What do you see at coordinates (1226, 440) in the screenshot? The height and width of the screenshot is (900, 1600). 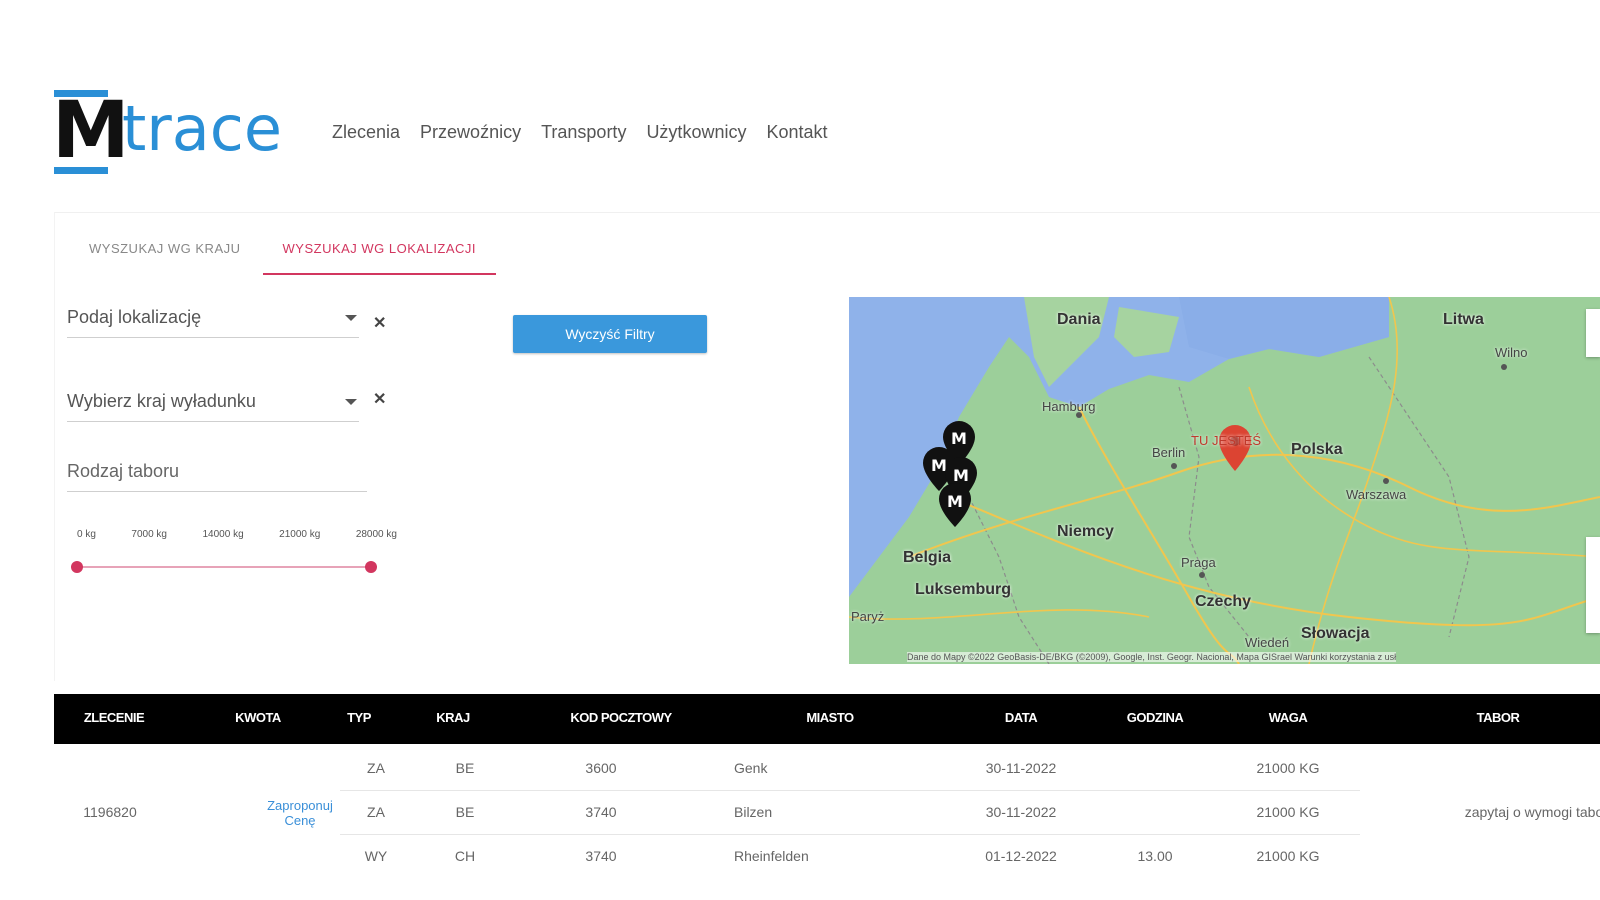 I see `map-label: TU JESTEŚ` at bounding box center [1226, 440].